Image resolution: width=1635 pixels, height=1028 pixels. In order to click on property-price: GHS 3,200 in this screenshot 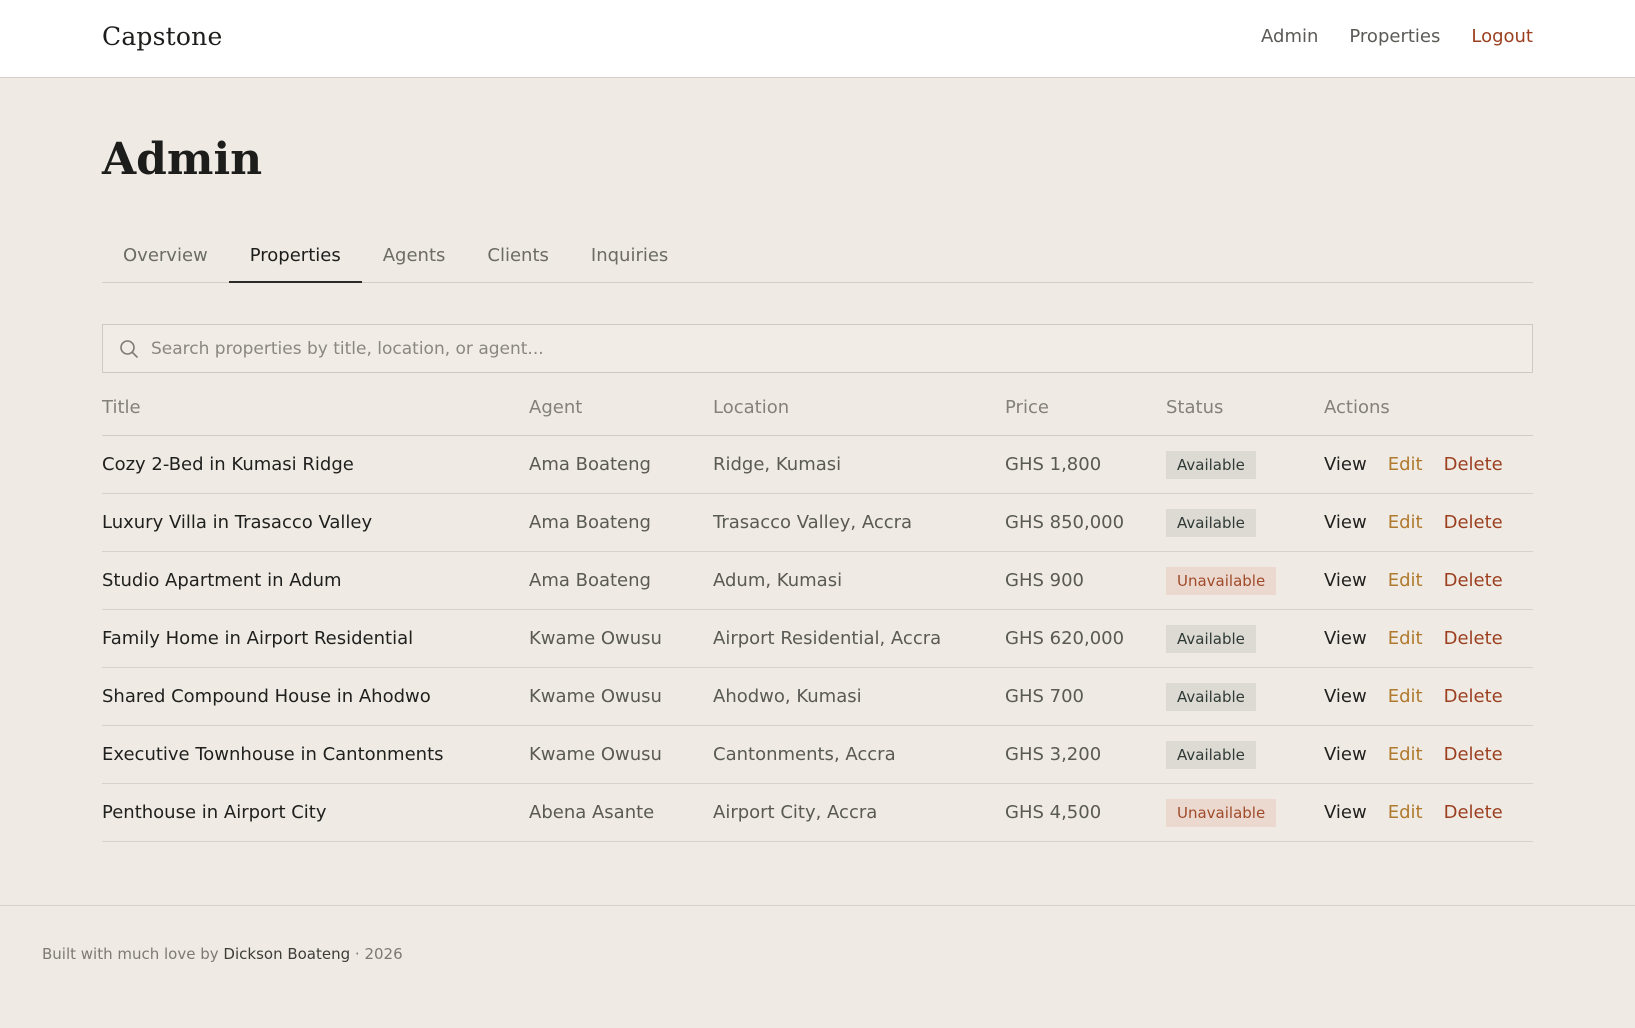, I will do `click(1053, 754)`.